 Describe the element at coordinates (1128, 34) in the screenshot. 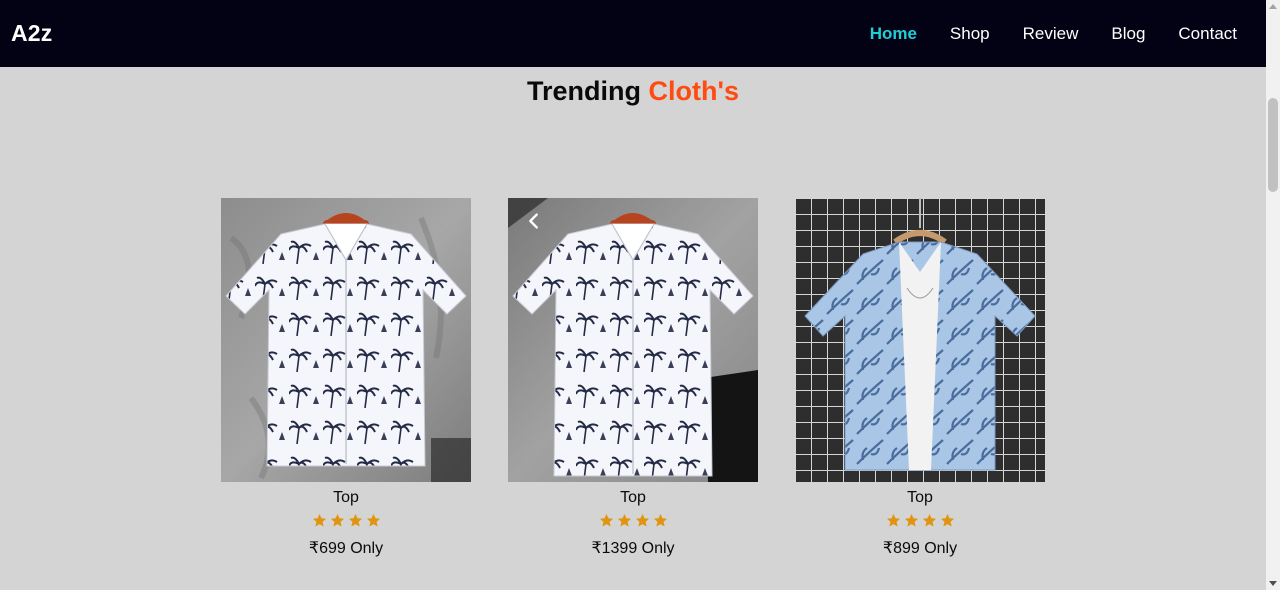

I see `nav-link-blog: Blog` at that location.